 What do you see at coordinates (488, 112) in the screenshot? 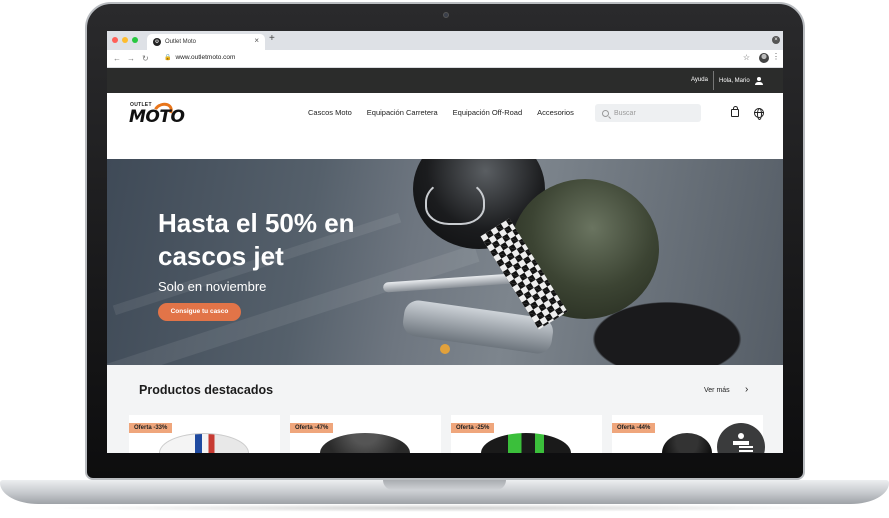
I see `nav-equipacion-offroad: Equipación Off-Road` at bounding box center [488, 112].